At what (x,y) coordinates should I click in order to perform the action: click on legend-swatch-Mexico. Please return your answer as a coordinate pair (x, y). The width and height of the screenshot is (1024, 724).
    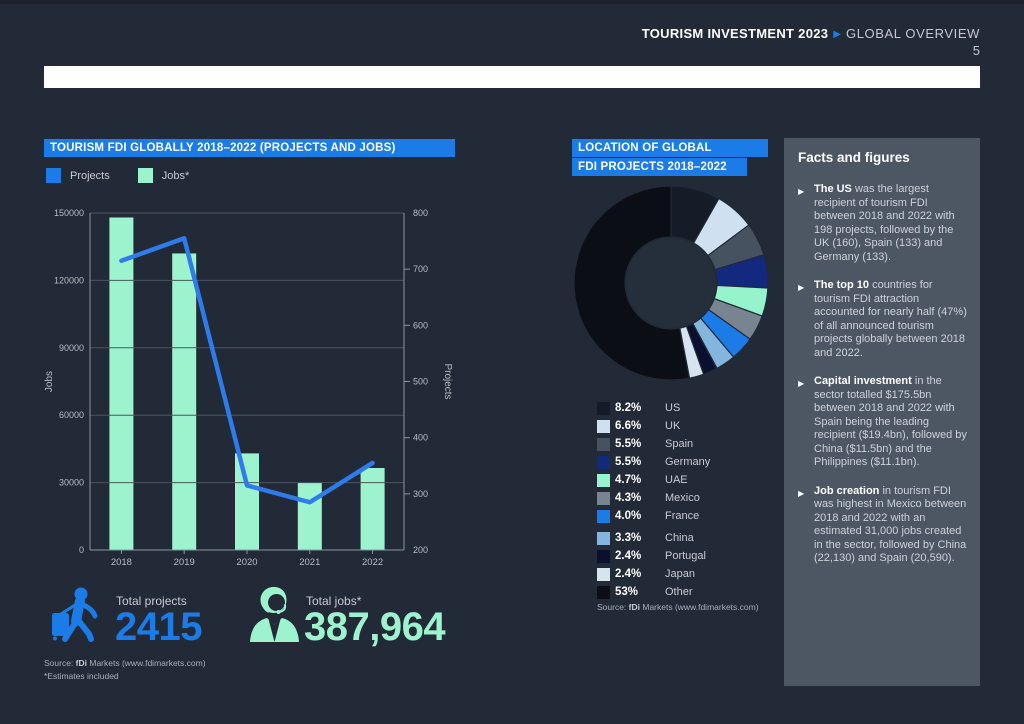
    Looking at the image, I should click on (603, 498).